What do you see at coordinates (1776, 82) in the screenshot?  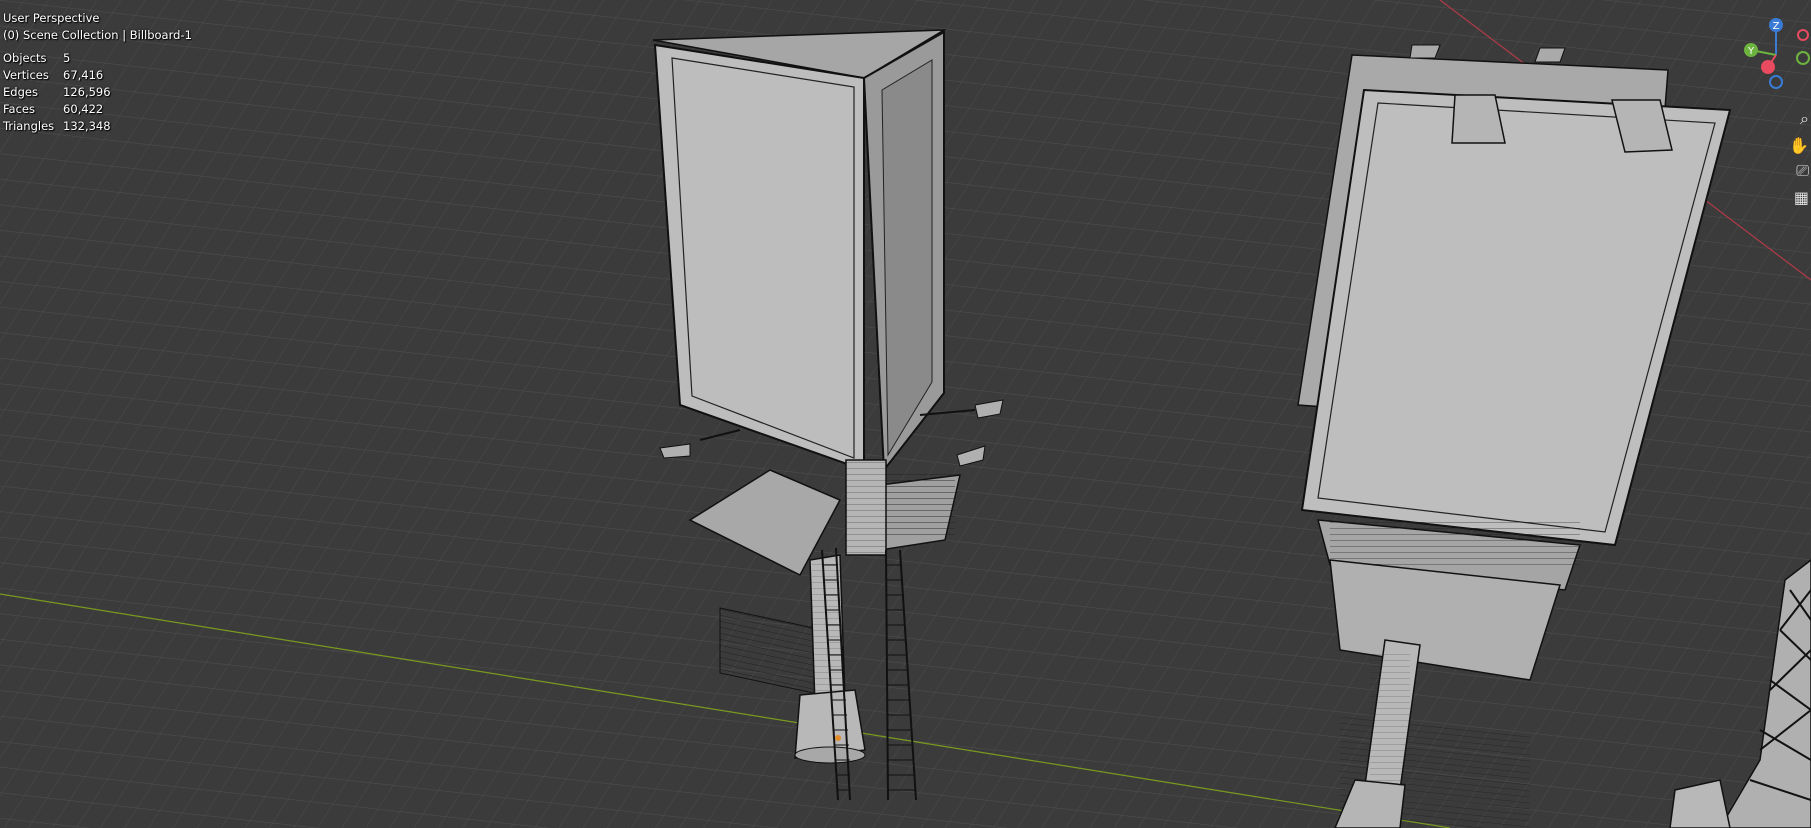 I see `neg-z-axis-handle` at bounding box center [1776, 82].